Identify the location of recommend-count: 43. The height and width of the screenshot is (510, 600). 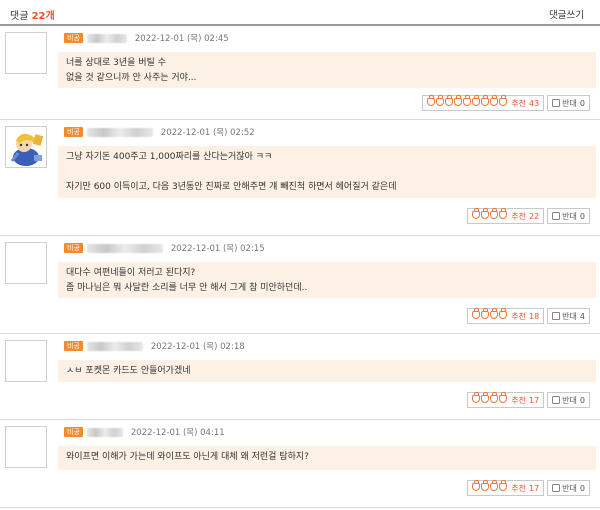
(534, 103).